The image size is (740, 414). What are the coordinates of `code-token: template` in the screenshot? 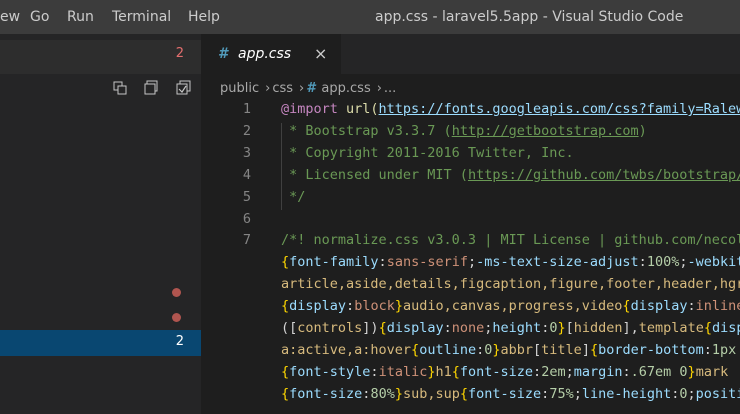 It's located at (671, 328).